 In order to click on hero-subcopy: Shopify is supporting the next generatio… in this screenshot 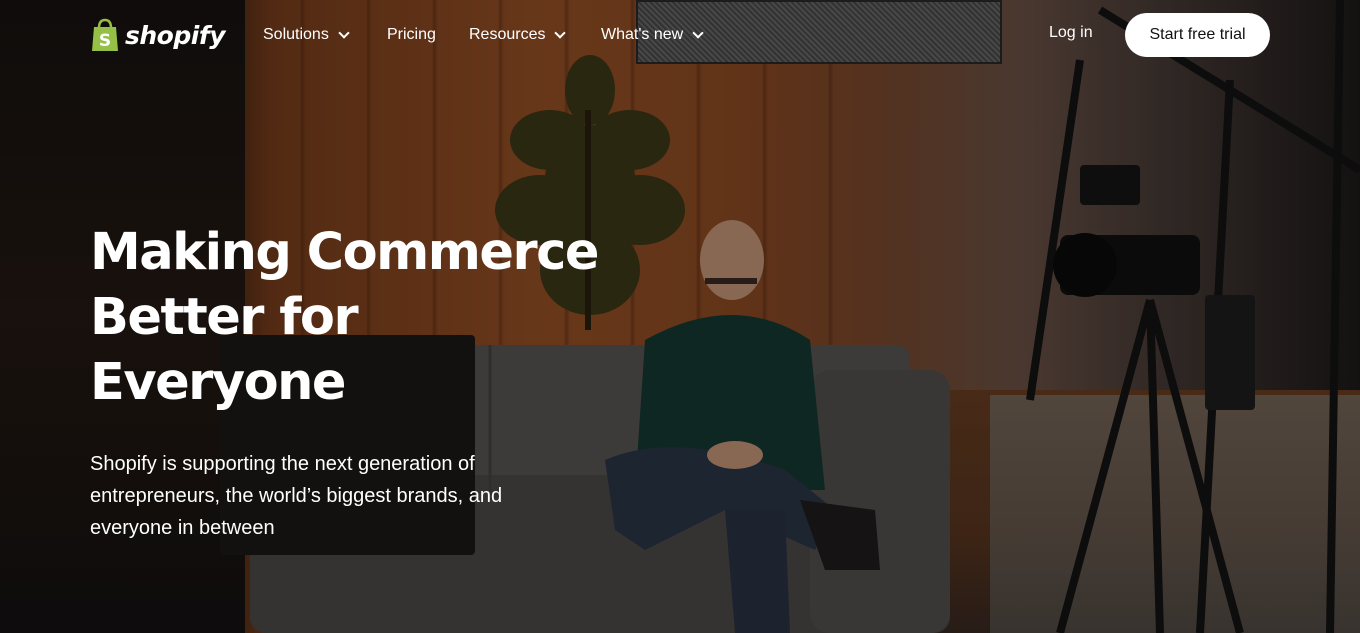, I will do `click(325, 496)`.